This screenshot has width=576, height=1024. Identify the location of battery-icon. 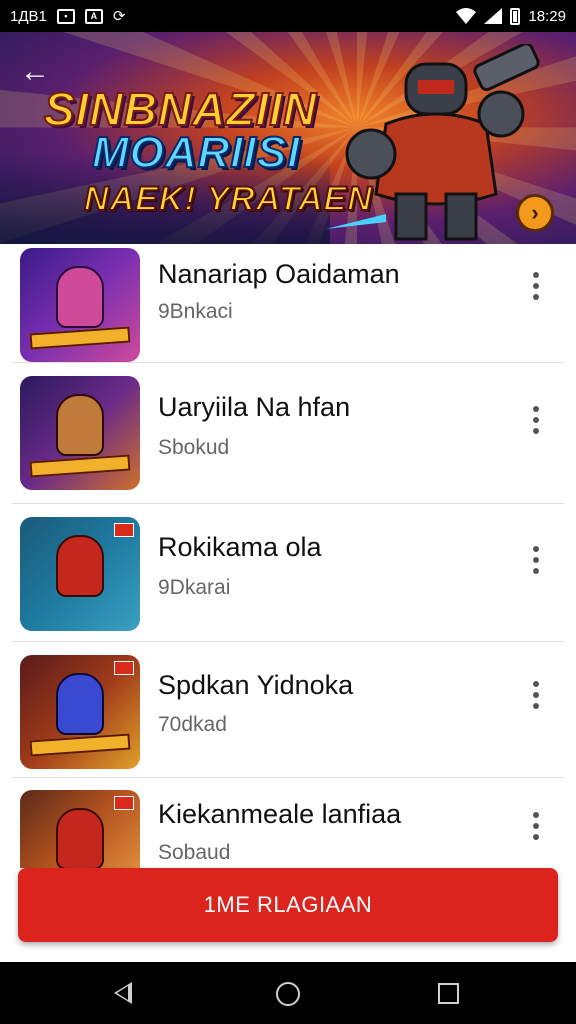
(515, 16).